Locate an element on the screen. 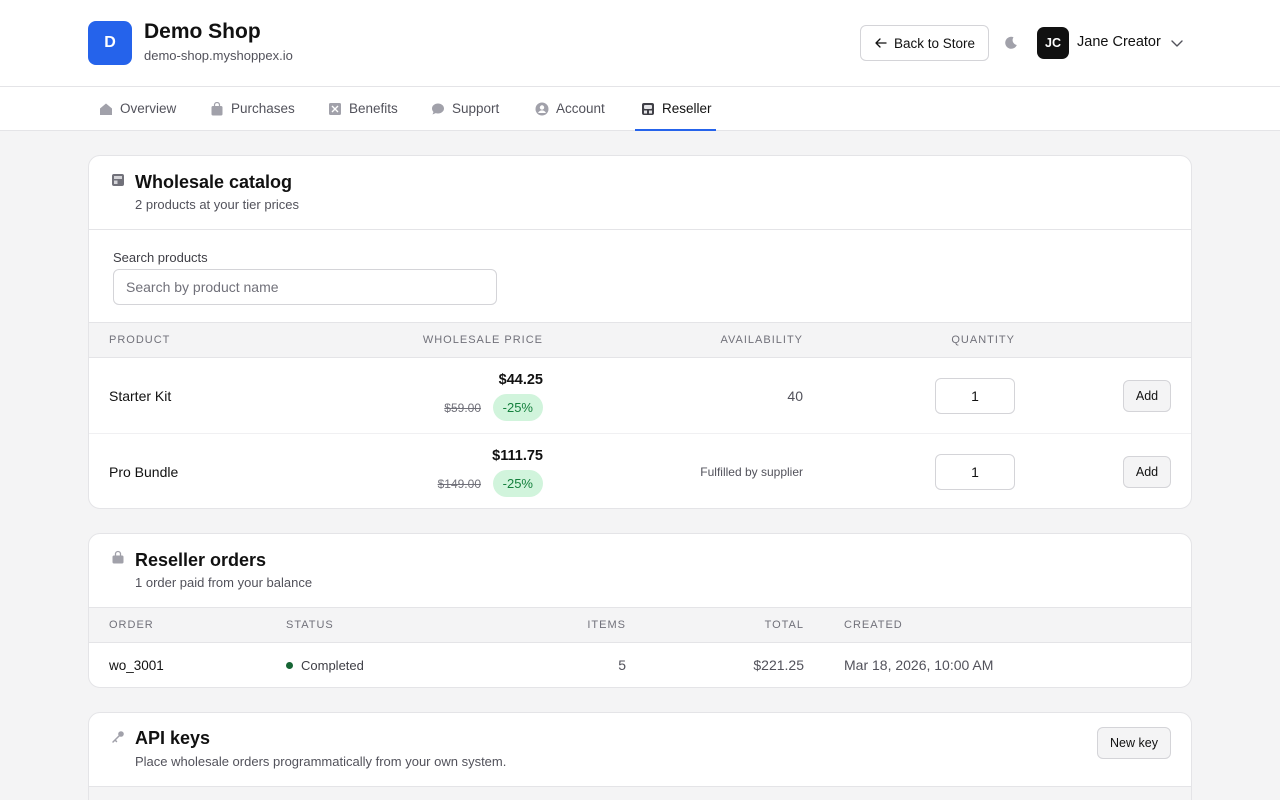 The image size is (1280, 800). shop-name: Demo Shop is located at coordinates (202, 31).